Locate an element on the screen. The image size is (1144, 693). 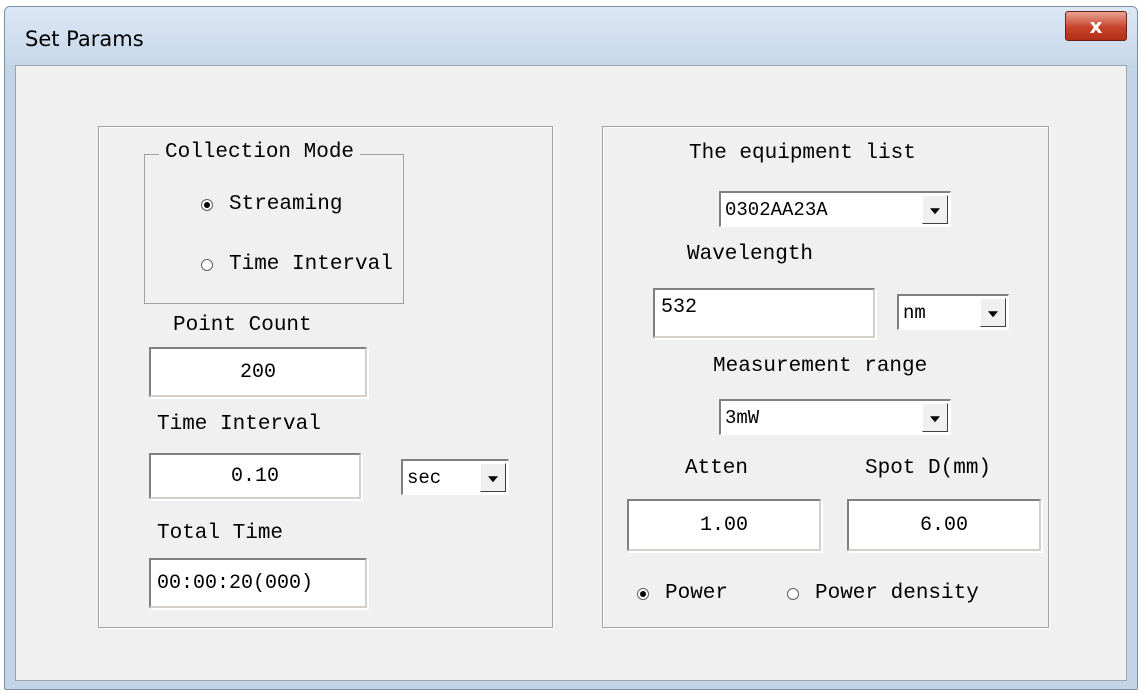
wavelength-label: Wavelength is located at coordinates (750, 254).